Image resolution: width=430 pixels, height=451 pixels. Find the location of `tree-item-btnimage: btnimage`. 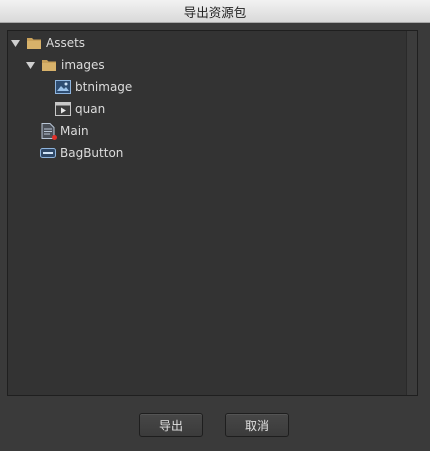

tree-item-btnimage: btnimage is located at coordinates (93, 87).